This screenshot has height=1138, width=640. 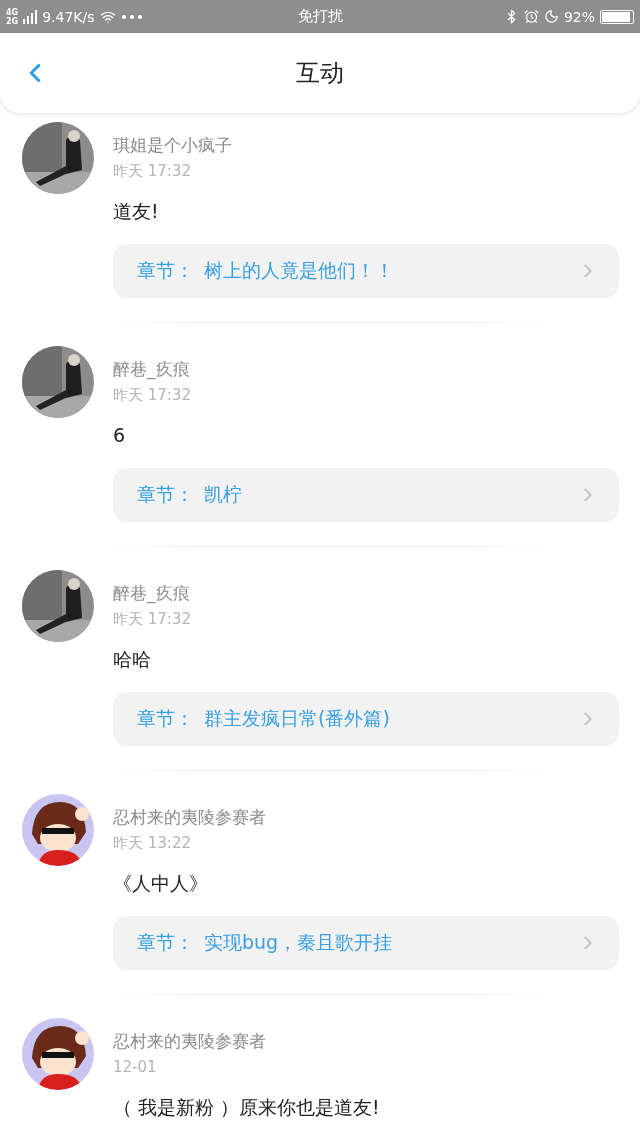 I want to click on comment-text: （ 我是新粉 ）原来你也是道友!, so click(x=246, y=1107).